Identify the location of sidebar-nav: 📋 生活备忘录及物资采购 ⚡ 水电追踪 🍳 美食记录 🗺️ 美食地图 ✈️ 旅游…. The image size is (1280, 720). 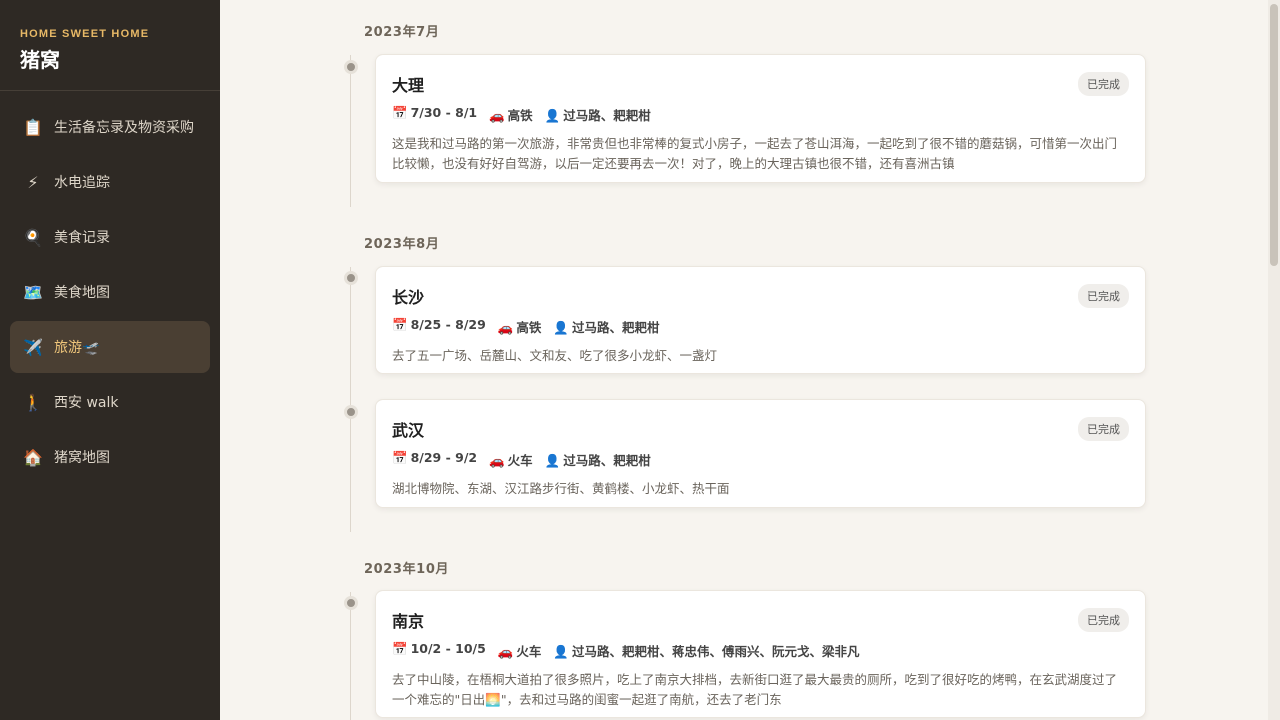
(110, 287).